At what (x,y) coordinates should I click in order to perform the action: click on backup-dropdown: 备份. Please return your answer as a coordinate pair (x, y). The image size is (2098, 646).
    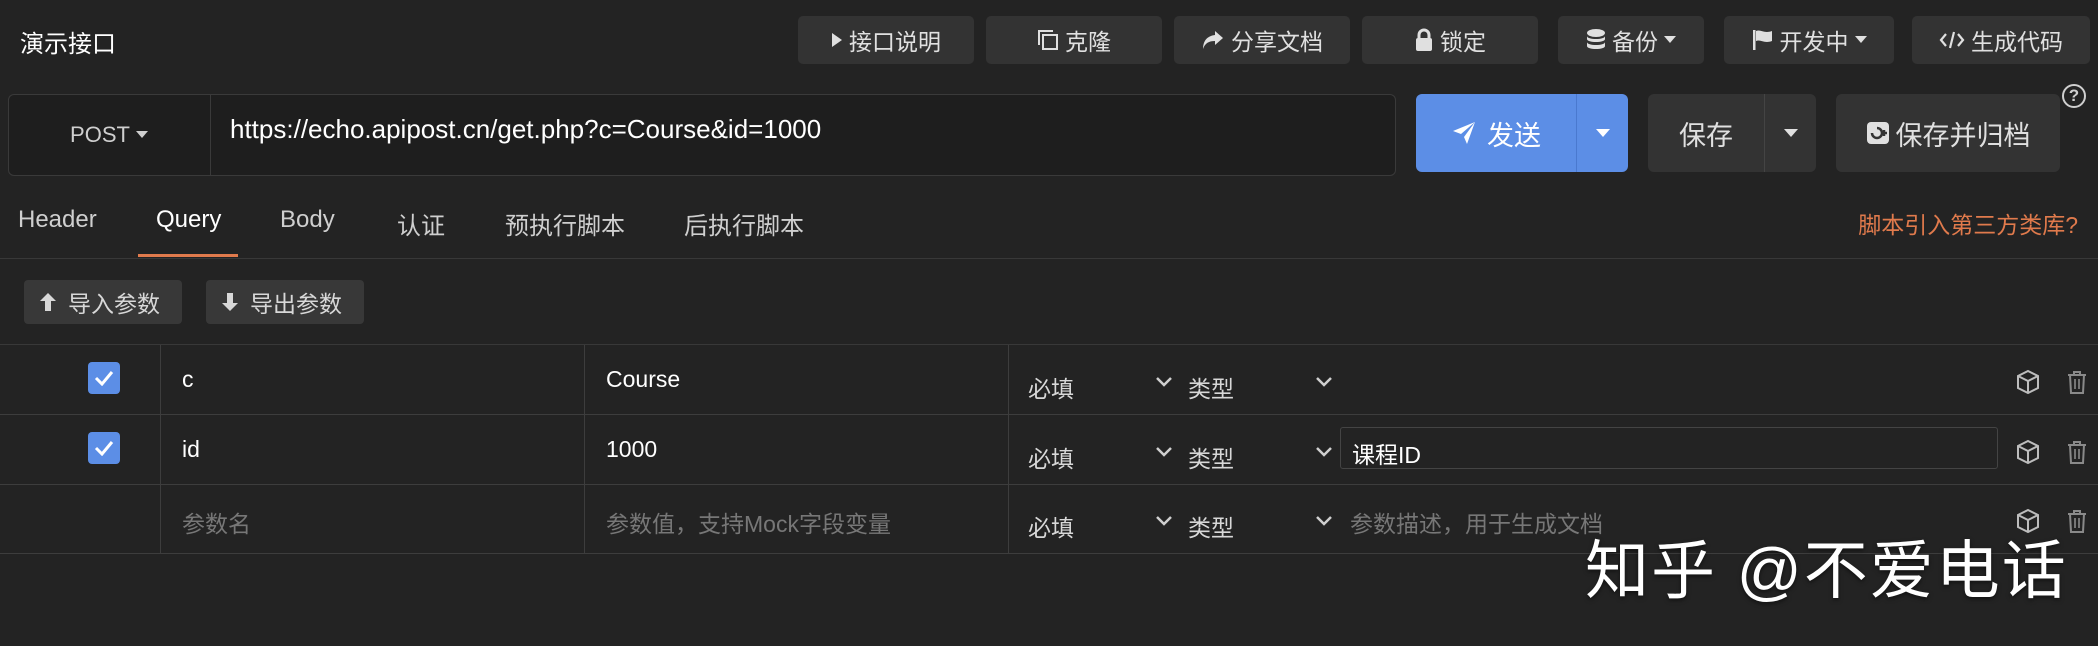
    Looking at the image, I should click on (1631, 40).